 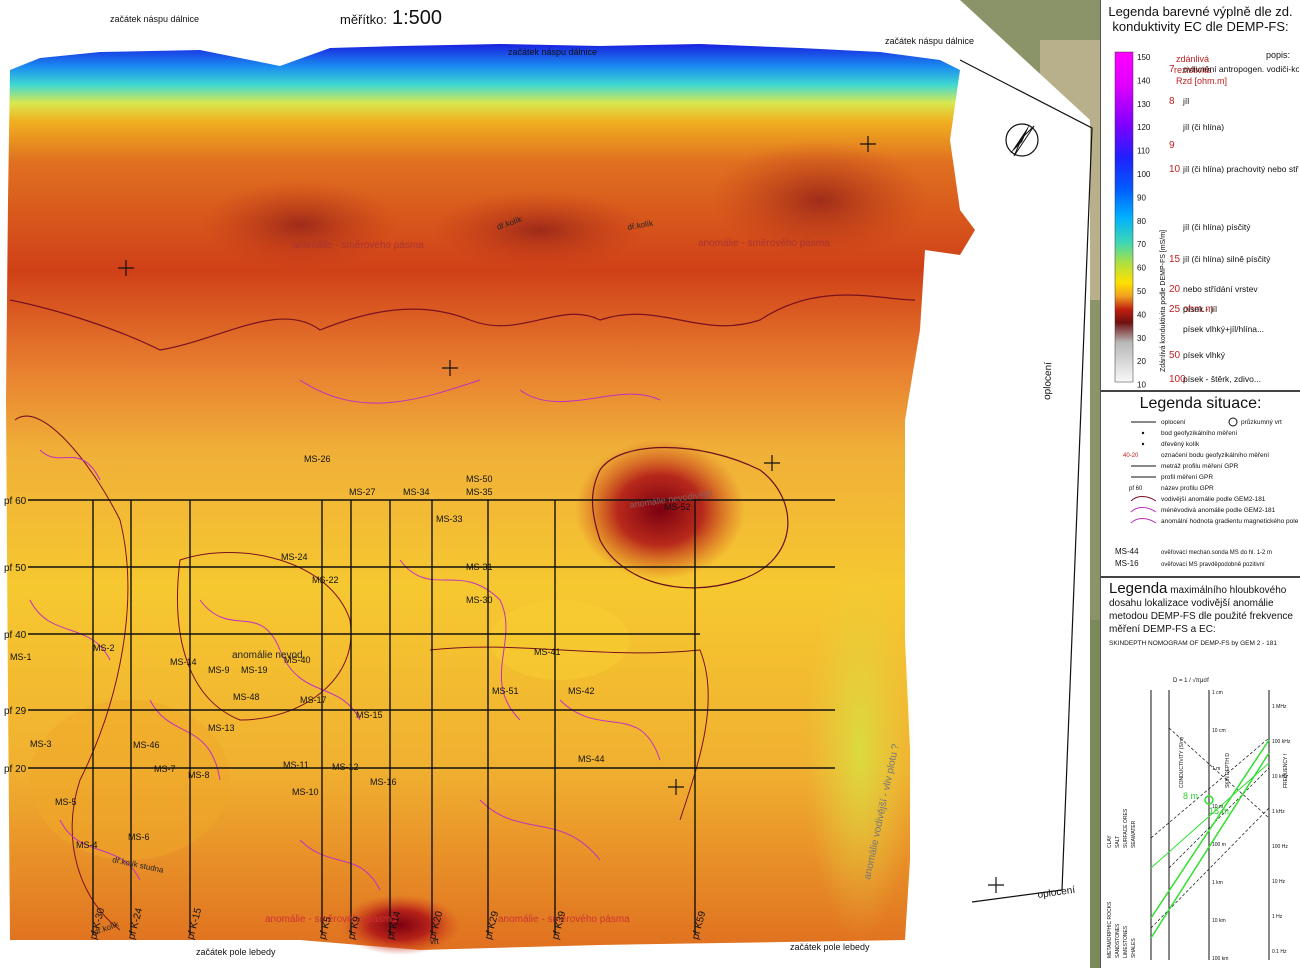 I want to click on ms-point: MS-10, so click(x=305, y=792).